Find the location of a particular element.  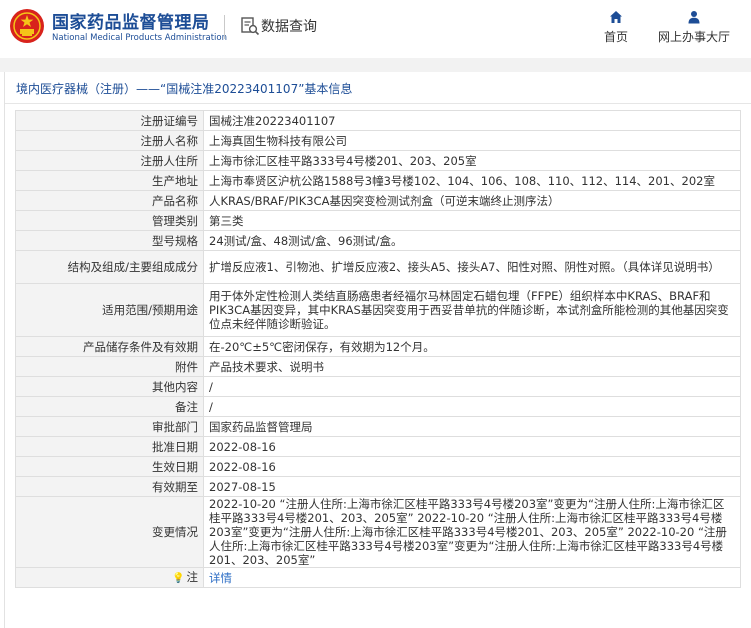

table-row: 批准日期 2022-08-16 is located at coordinates (378, 446).